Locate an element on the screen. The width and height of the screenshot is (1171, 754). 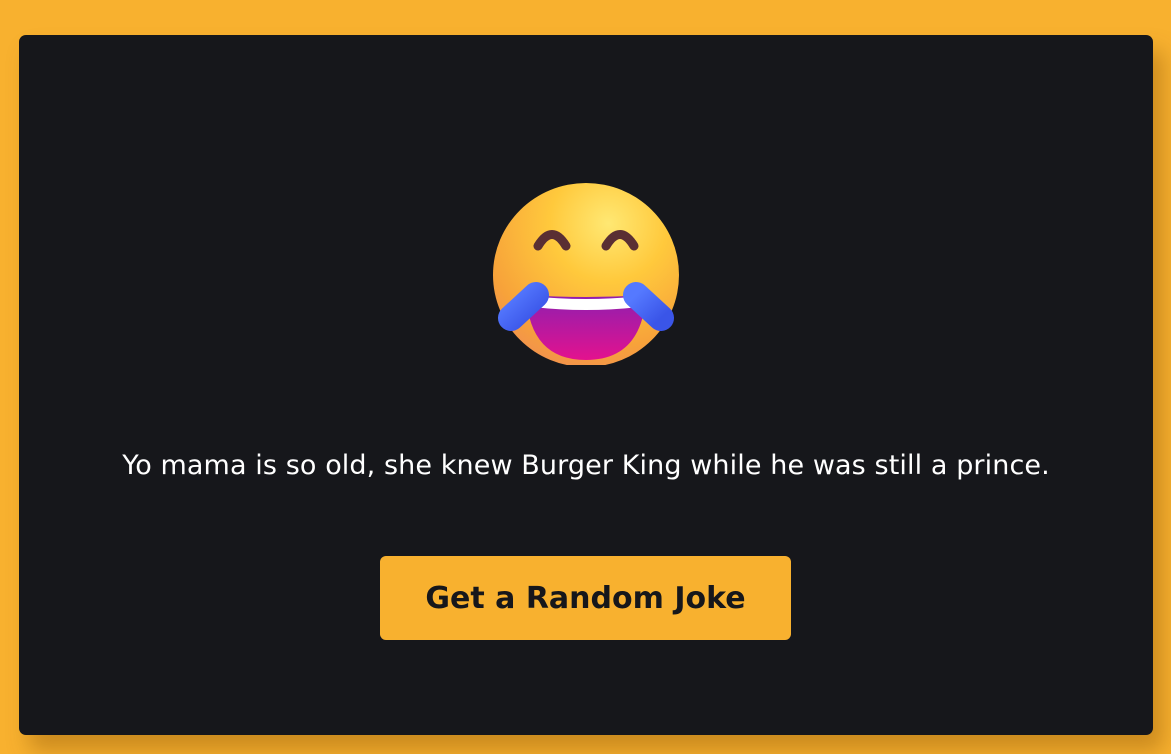
face-with-tears-of-joy-icon is located at coordinates (586, 270).